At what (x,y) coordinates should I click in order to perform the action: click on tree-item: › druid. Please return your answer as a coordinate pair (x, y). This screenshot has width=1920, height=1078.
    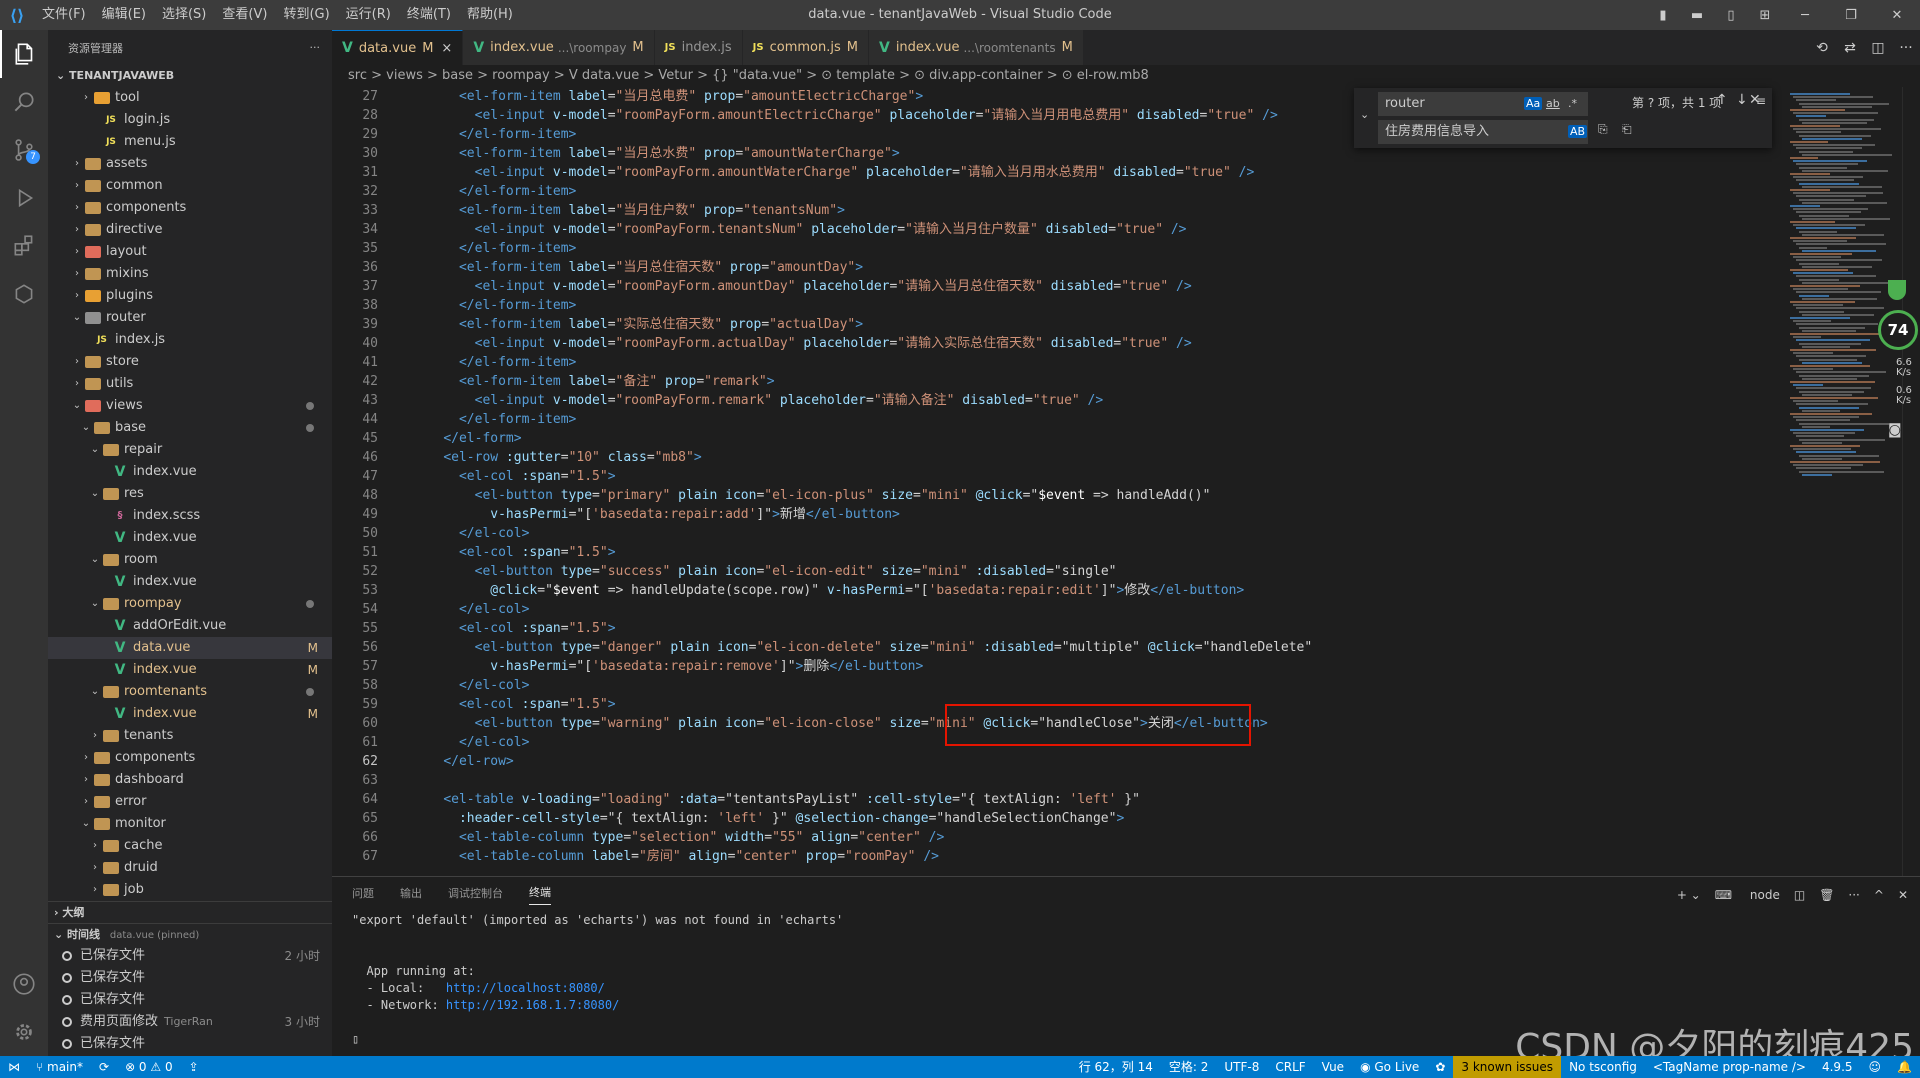
    Looking at the image, I should click on (190, 868).